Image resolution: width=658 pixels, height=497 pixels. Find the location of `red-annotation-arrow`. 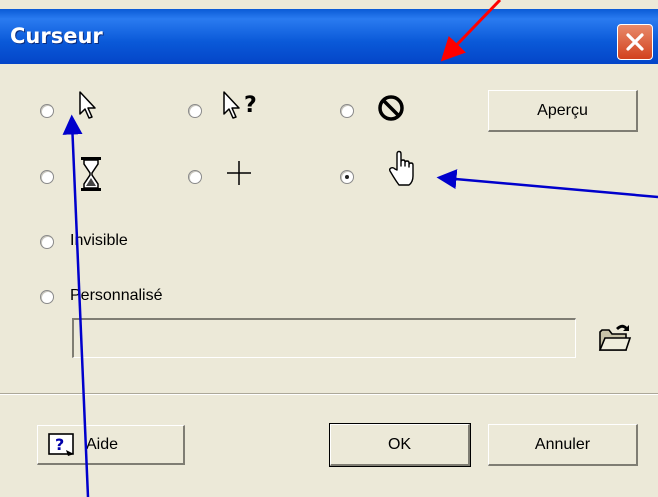

red-annotation-arrow is located at coordinates (471, 31).